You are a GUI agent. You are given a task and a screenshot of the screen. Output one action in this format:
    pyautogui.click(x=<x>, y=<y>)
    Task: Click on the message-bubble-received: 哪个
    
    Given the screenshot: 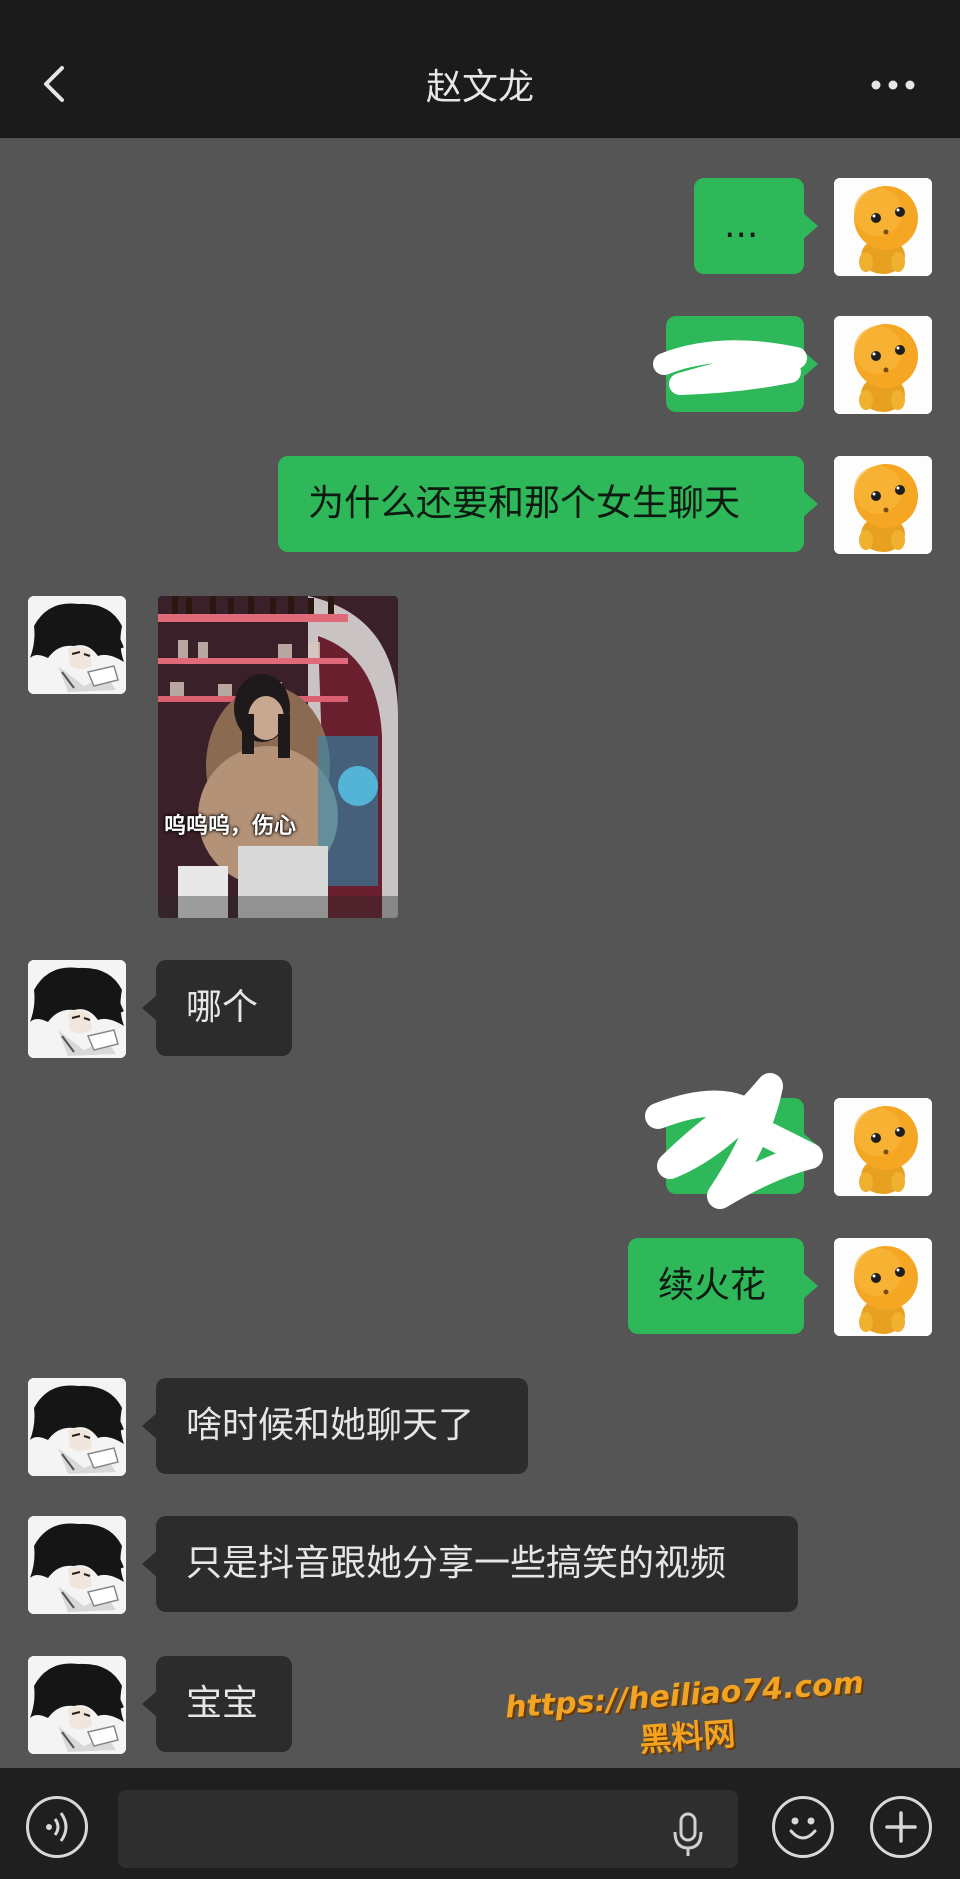 What is the action you would take?
    pyautogui.click(x=217, y=1008)
    